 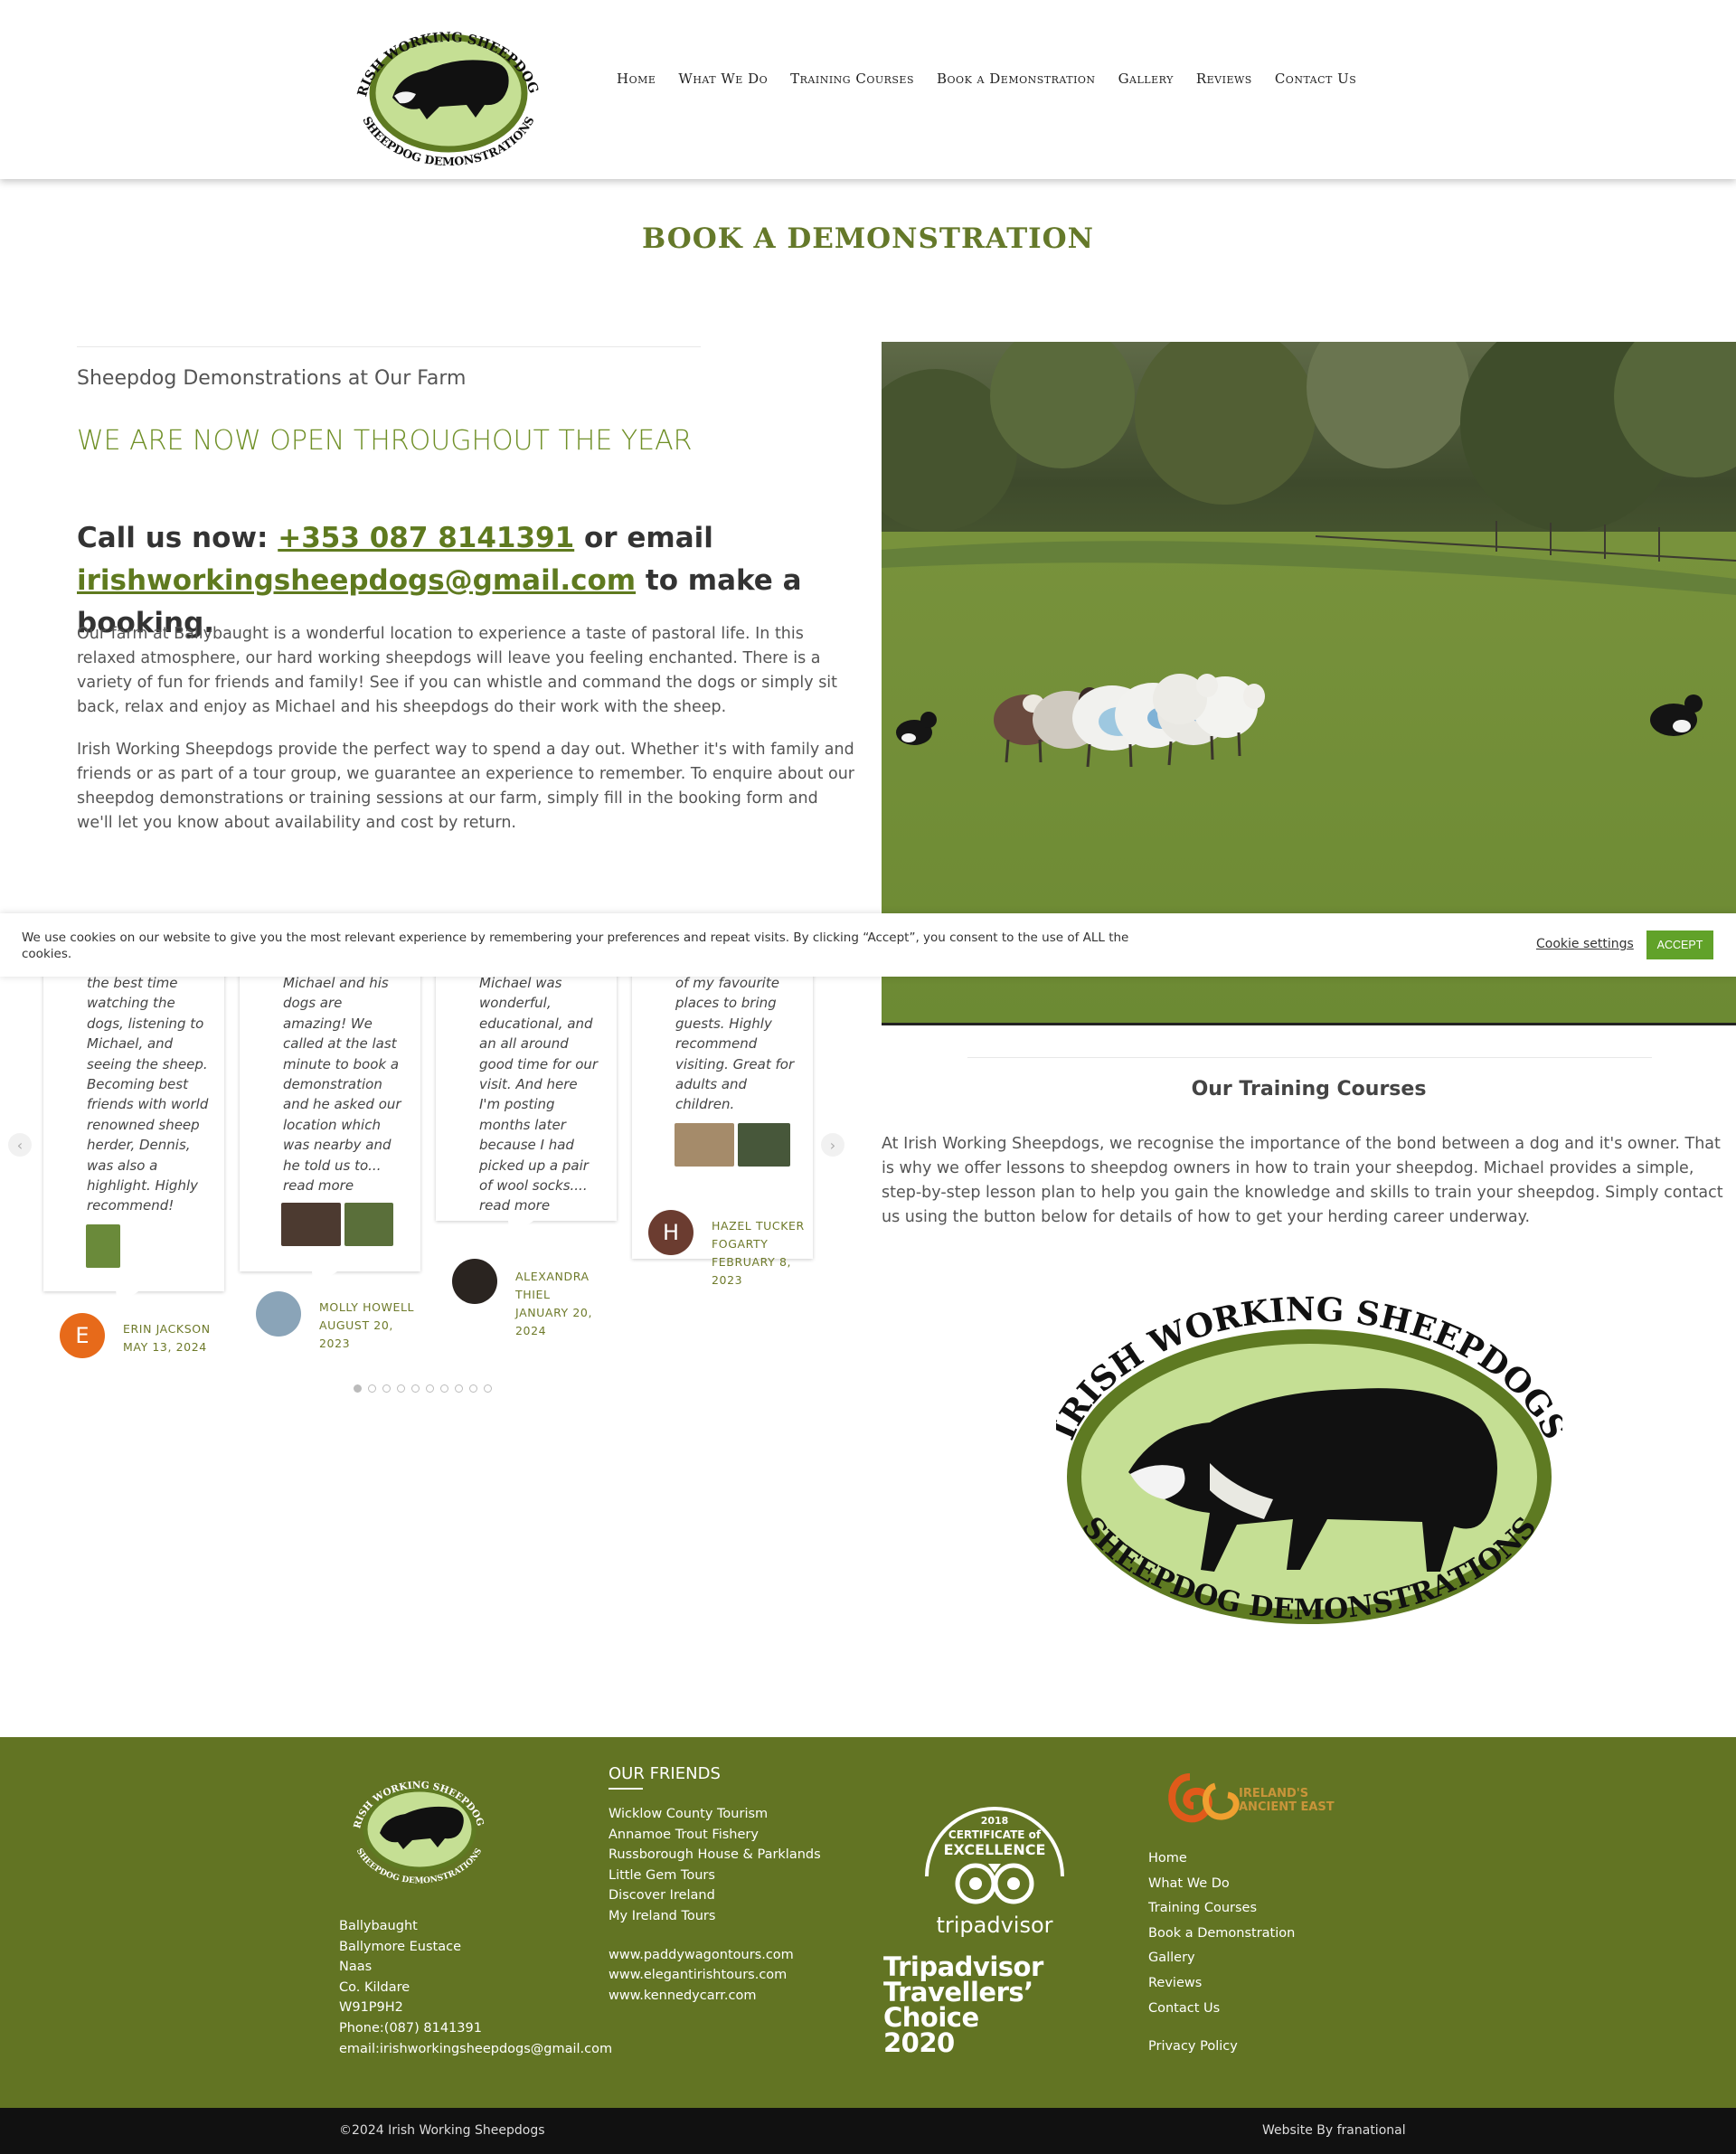 What do you see at coordinates (554, 1321) in the screenshot?
I see `review-date: JANUARY 20, 2024` at bounding box center [554, 1321].